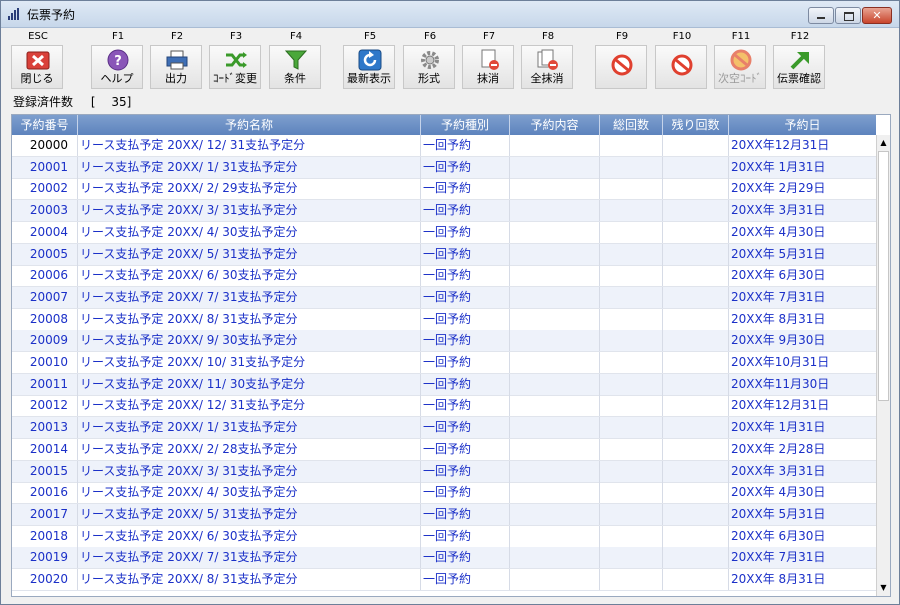  Describe the element at coordinates (38, 60) in the screenshot. I see `esc-close-button: ESC 閉じる` at that location.